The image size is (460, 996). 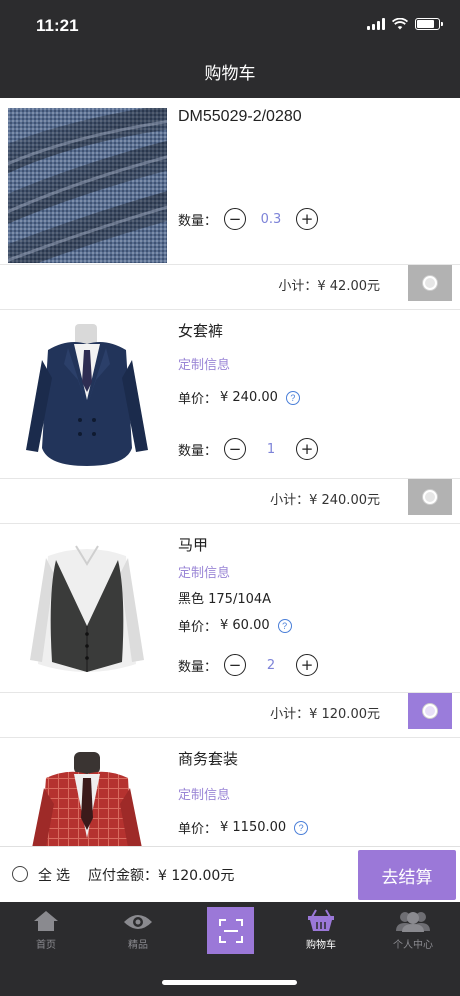 What do you see at coordinates (87, 797) in the screenshot?
I see `red-suit-image` at bounding box center [87, 797].